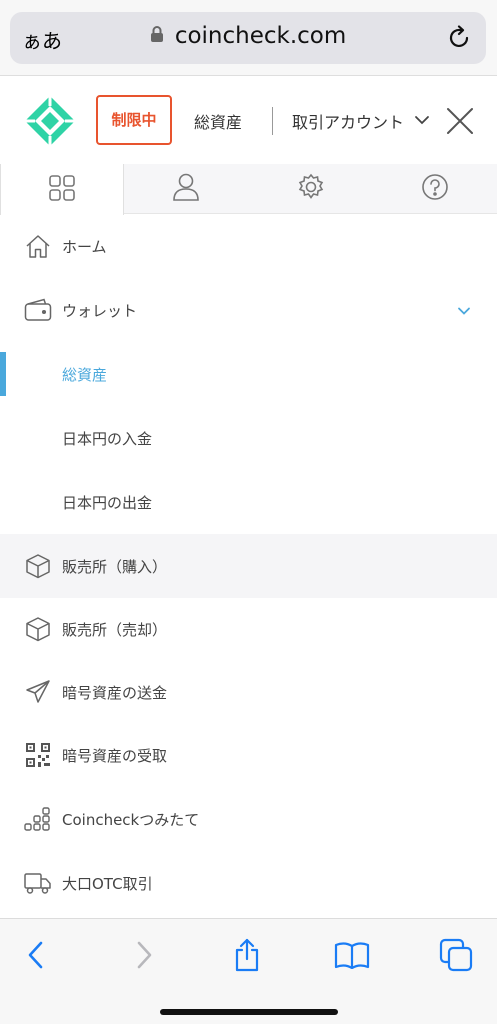 The height and width of the screenshot is (1024, 497). Describe the element at coordinates (38, 310) in the screenshot. I see `wallet-icon` at that location.